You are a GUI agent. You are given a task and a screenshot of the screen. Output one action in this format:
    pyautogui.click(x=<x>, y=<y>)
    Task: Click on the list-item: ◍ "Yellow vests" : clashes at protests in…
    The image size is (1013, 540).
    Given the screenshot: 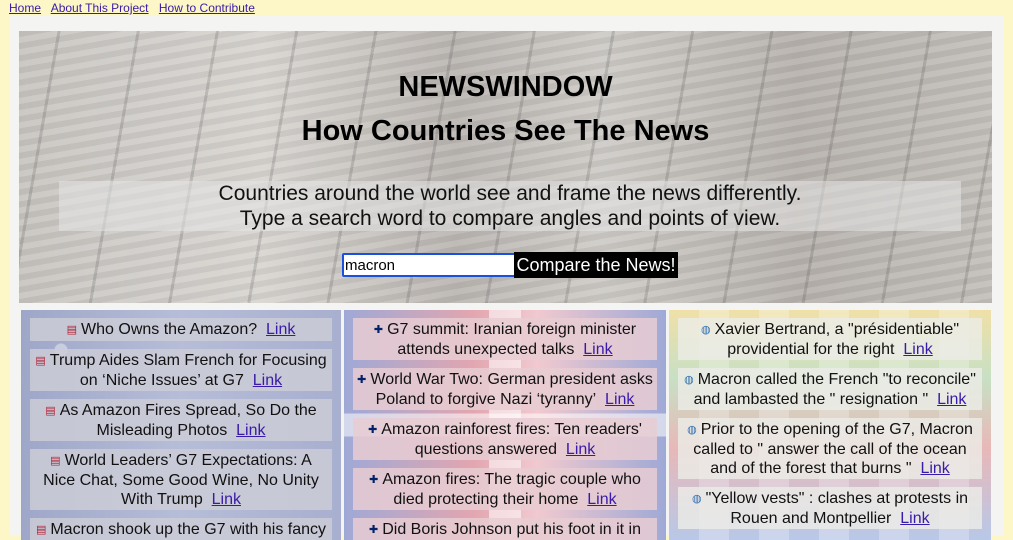 What is the action you would take?
    pyautogui.click(x=830, y=508)
    